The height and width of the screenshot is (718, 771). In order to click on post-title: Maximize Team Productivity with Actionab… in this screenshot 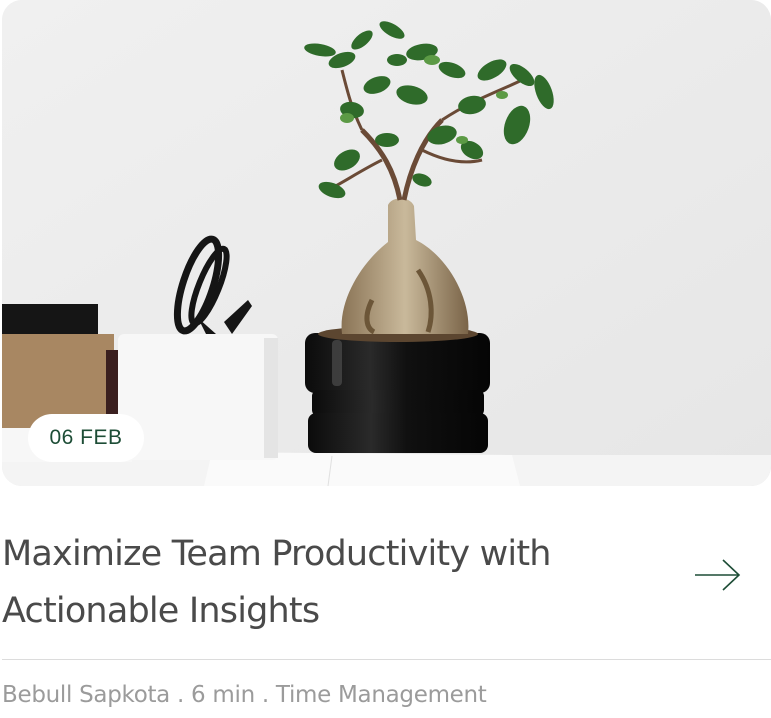, I will do `click(322, 583)`.